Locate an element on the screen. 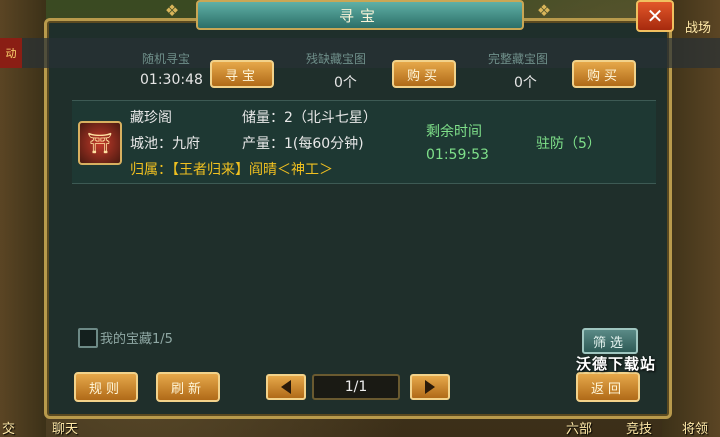 The width and height of the screenshot is (720, 437). filter-button: 筛选 is located at coordinates (610, 341).